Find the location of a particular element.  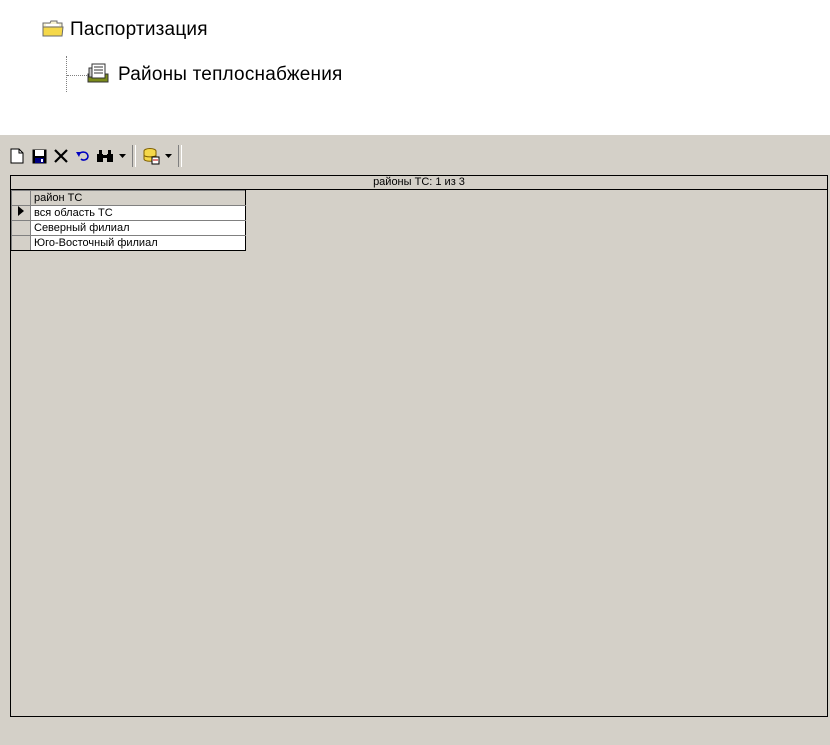

grid-header-row: район ТС is located at coordinates (128, 198).